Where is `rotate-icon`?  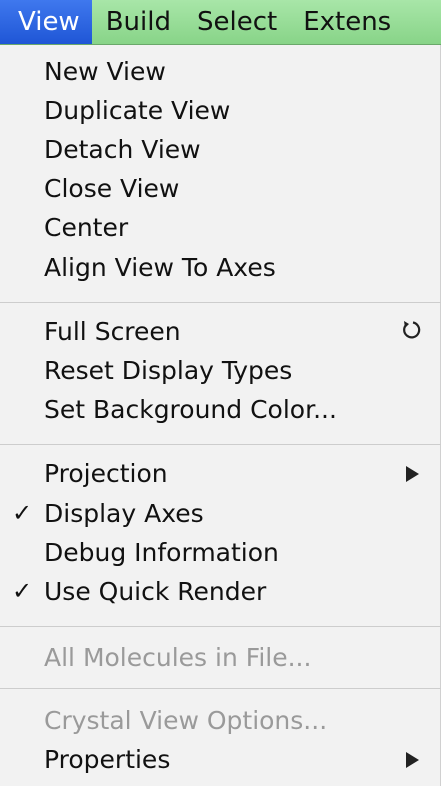
rotate-icon is located at coordinates (412, 330).